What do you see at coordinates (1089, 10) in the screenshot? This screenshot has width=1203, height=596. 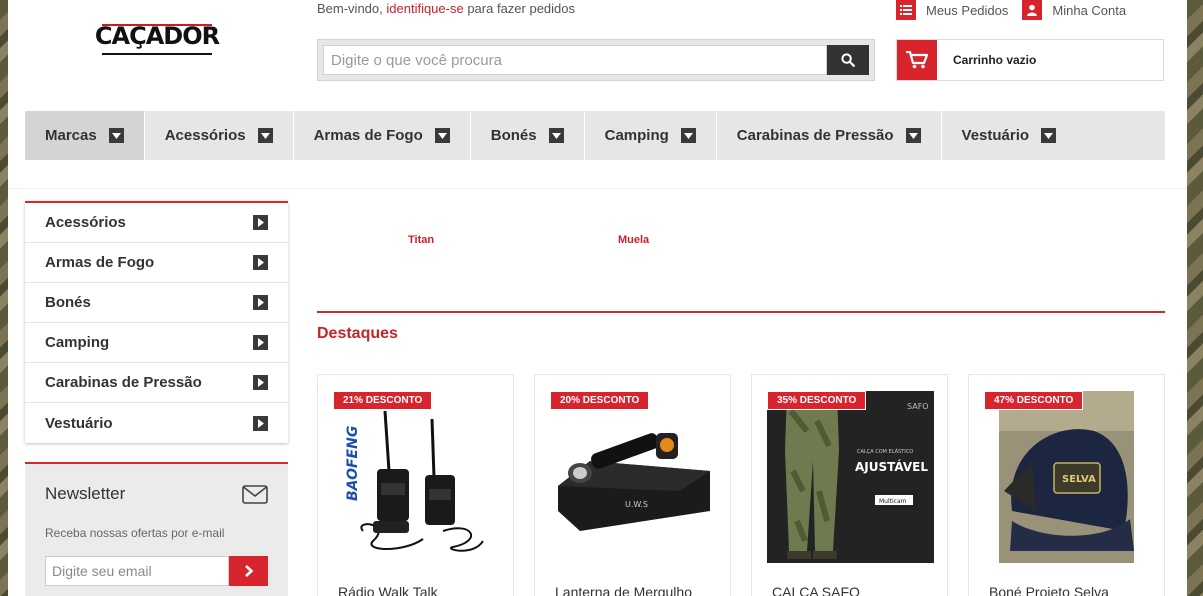 I see `my-account-label: Minha Conta` at bounding box center [1089, 10].